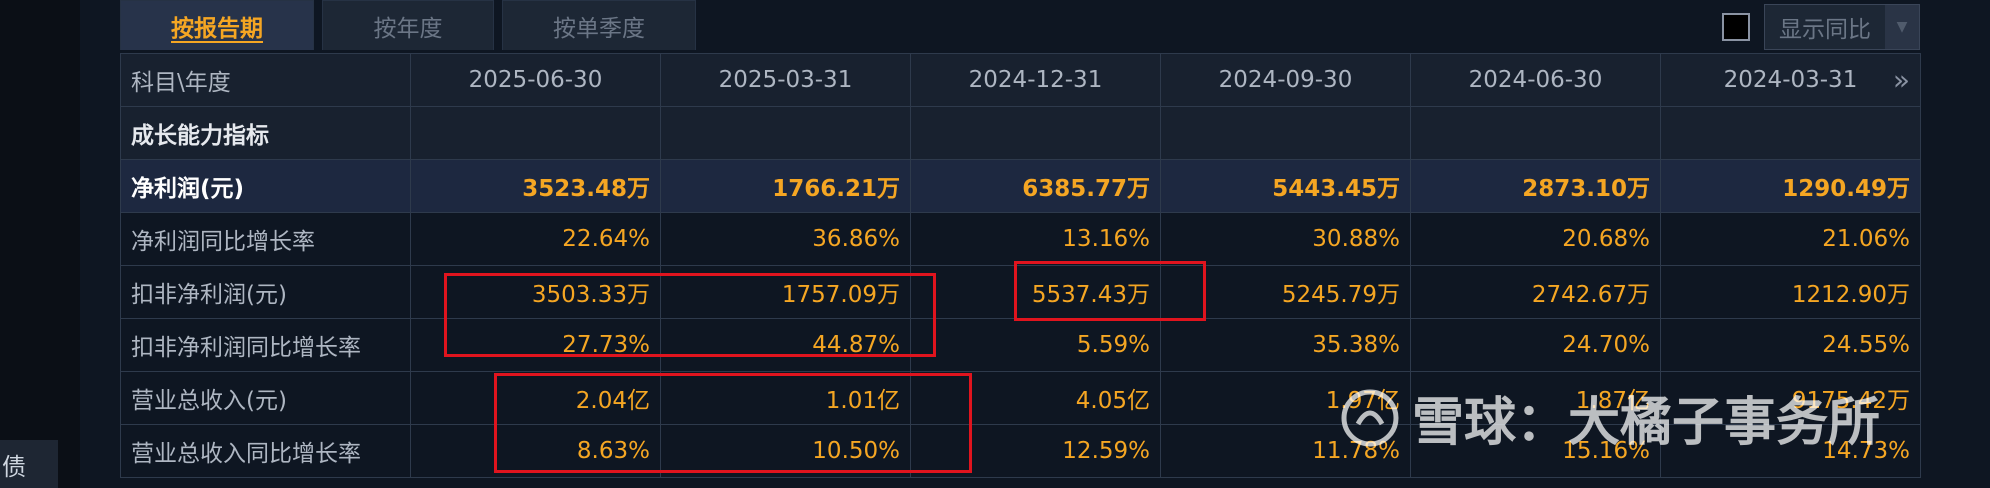  I want to click on table-cell: 24.70%, so click(1535, 345).